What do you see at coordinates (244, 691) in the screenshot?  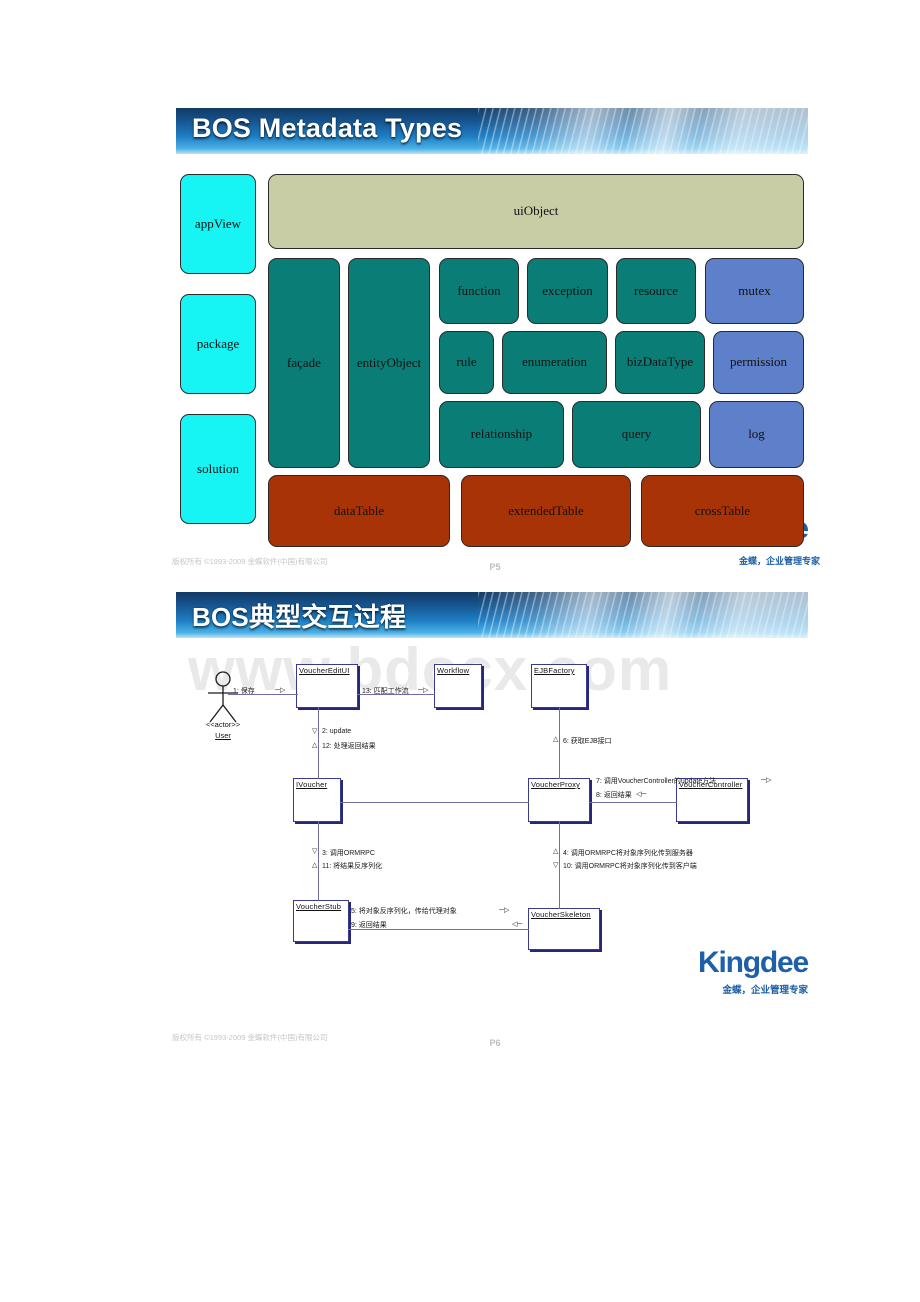 I see `message-1: 1: 保存` at bounding box center [244, 691].